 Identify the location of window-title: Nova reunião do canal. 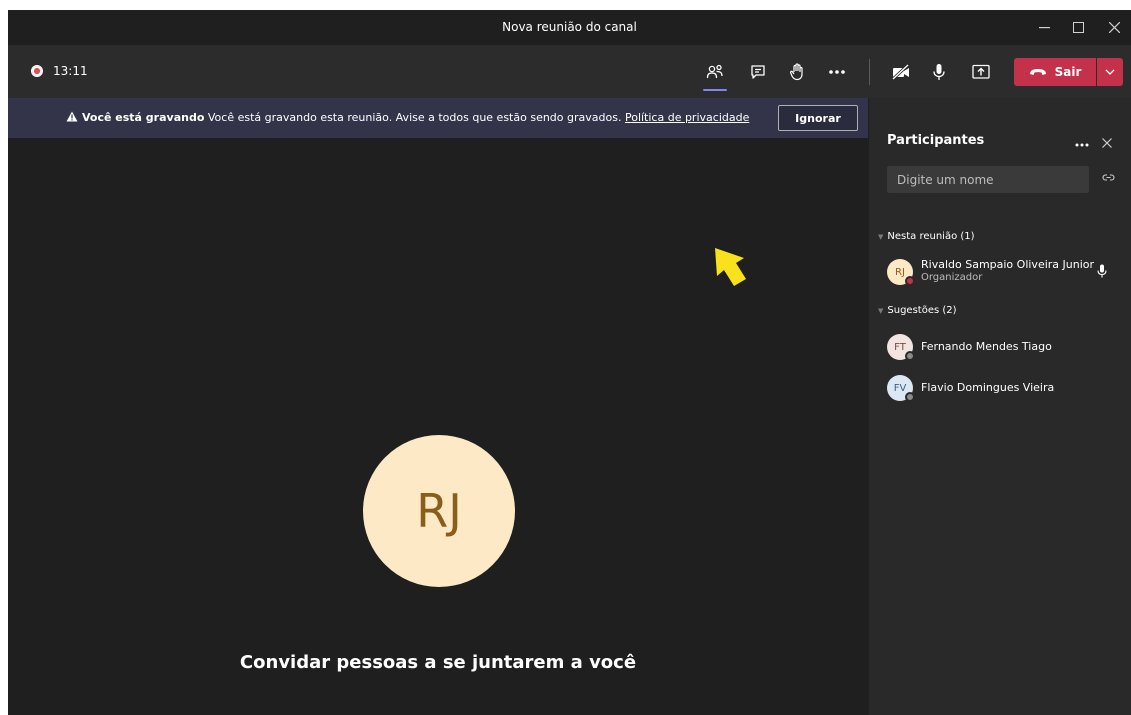
(569, 27).